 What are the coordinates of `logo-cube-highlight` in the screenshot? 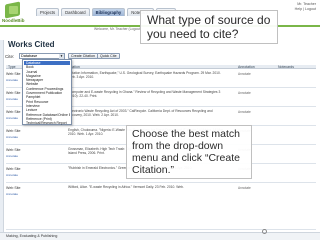 It's located at (13, 10).